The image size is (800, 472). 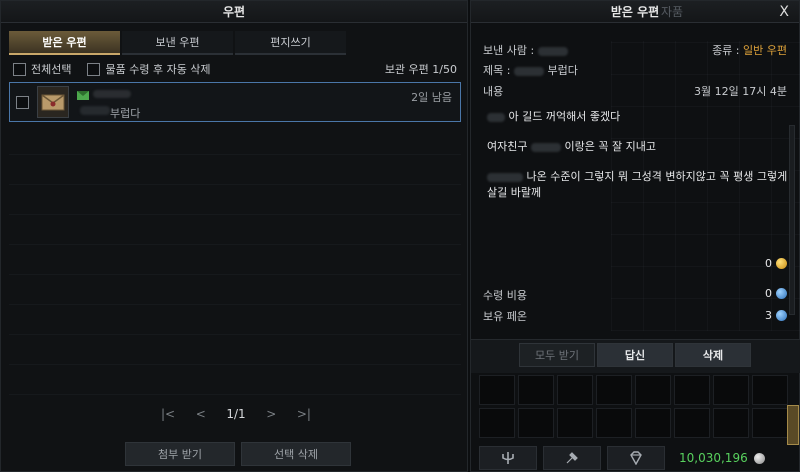 I want to click on pagination: |< < 1/1 > >|, so click(x=236, y=414).